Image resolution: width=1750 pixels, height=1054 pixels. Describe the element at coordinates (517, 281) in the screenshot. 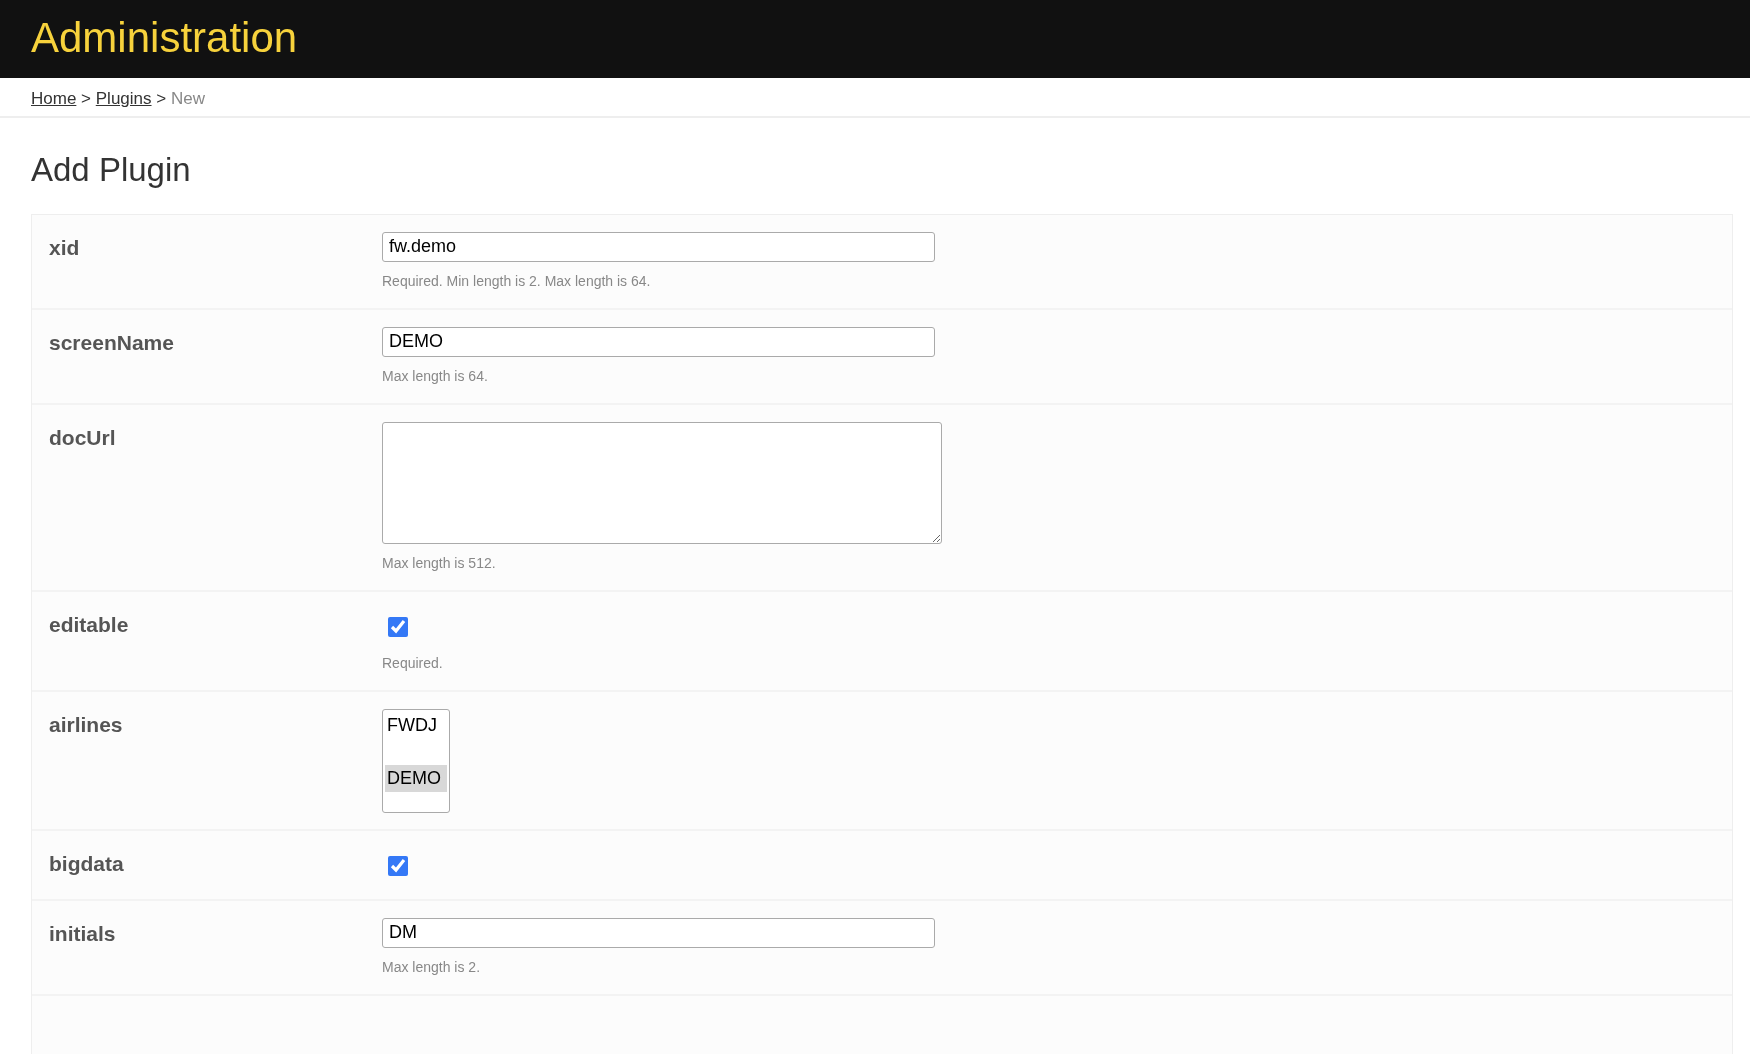

I see `field-hint: Required. Min length is 2. Max length is 64.` at that location.